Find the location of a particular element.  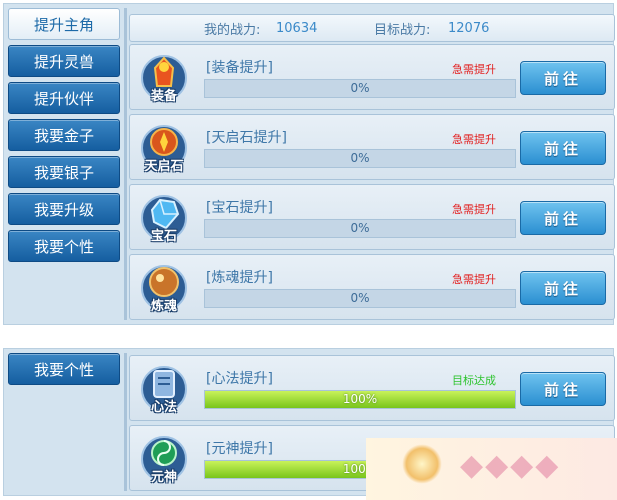

upgrade-row-soul-refine: 炼魂 [炼魂提升] 急需提升 0% 前往 is located at coordinates (372, 287).